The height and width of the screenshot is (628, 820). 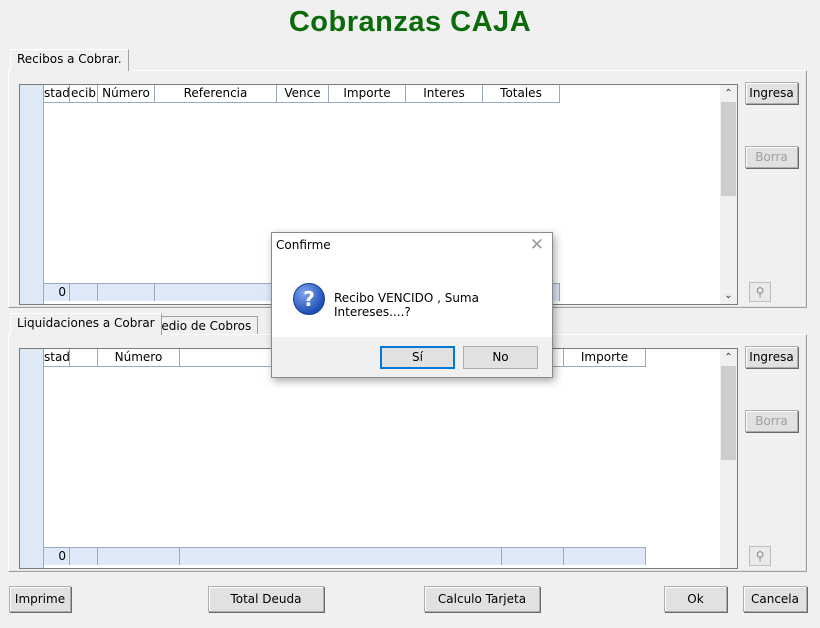 What do you see at coordinates (771, 421) in the screenshot?
I see `liquidaciones-borra-button: Borra` at bounding box center [771, 421].